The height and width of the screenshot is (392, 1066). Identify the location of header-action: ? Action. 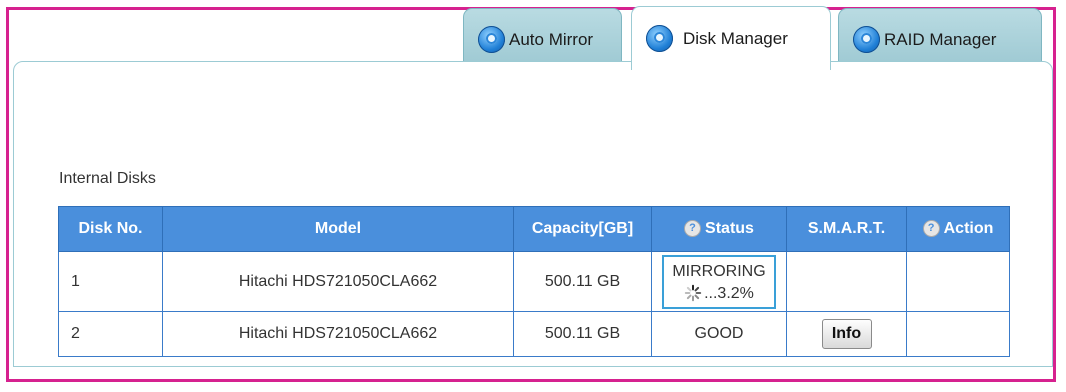
(958, 229).